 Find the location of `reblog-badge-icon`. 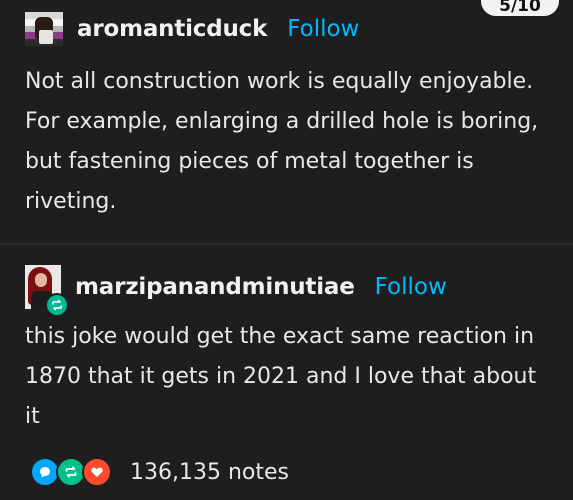

reblog-badge-icon is located at coordinates (57, 305).